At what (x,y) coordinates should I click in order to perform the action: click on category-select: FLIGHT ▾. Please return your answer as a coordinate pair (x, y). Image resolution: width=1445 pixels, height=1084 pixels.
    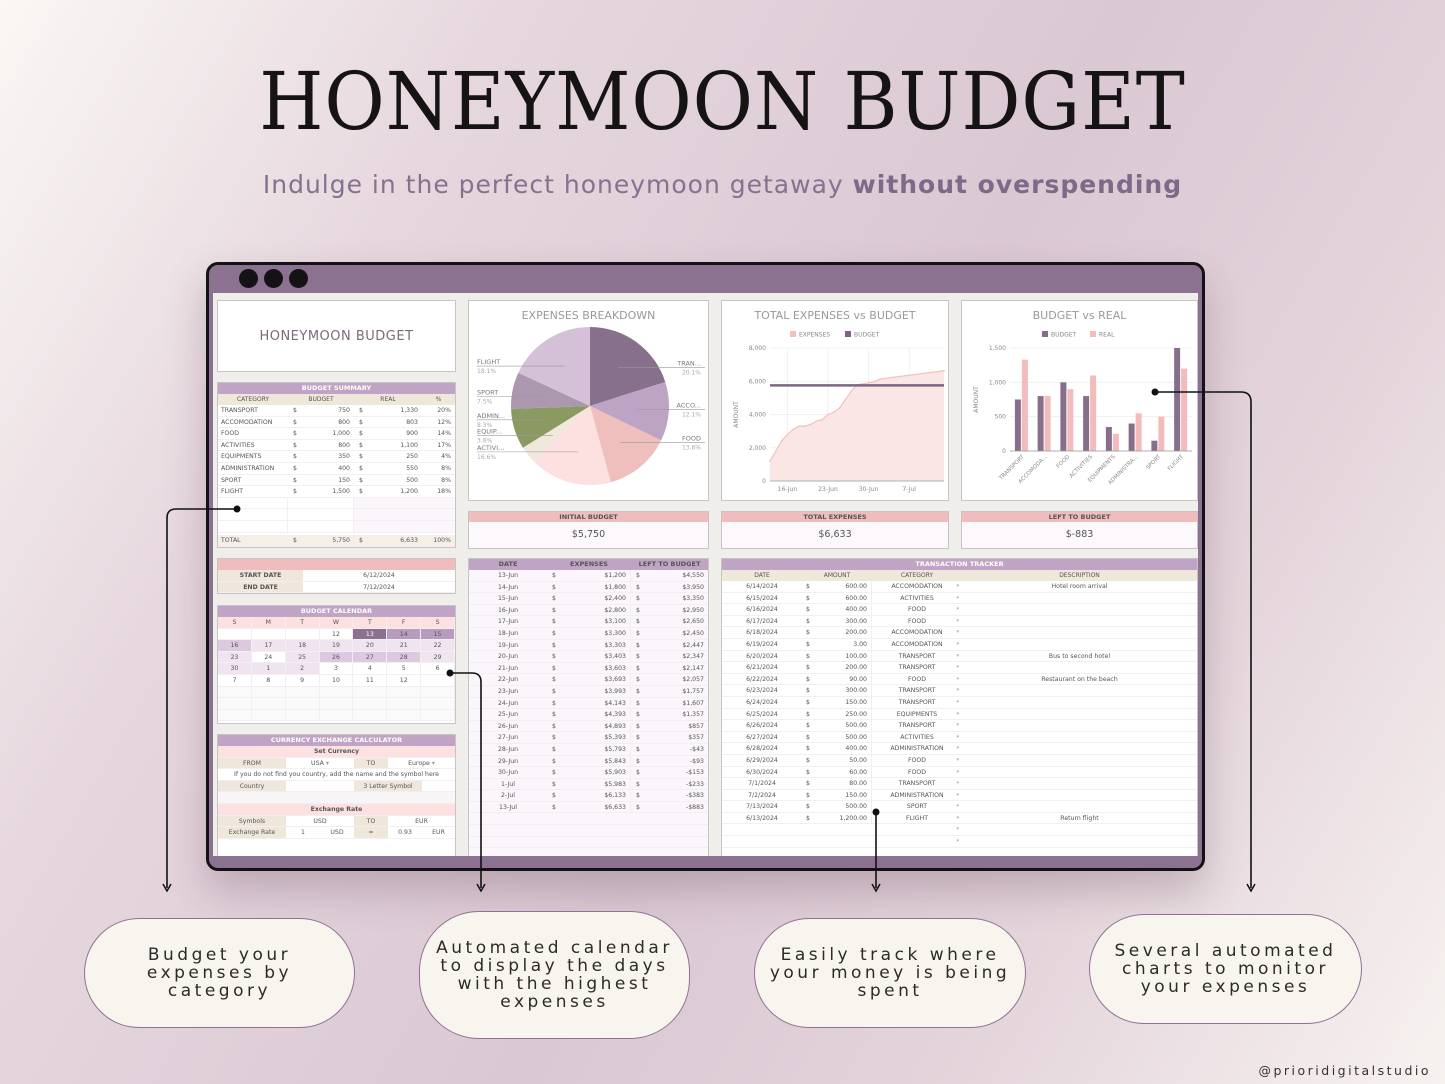
    Looking at the image, I should click on (917, 818).